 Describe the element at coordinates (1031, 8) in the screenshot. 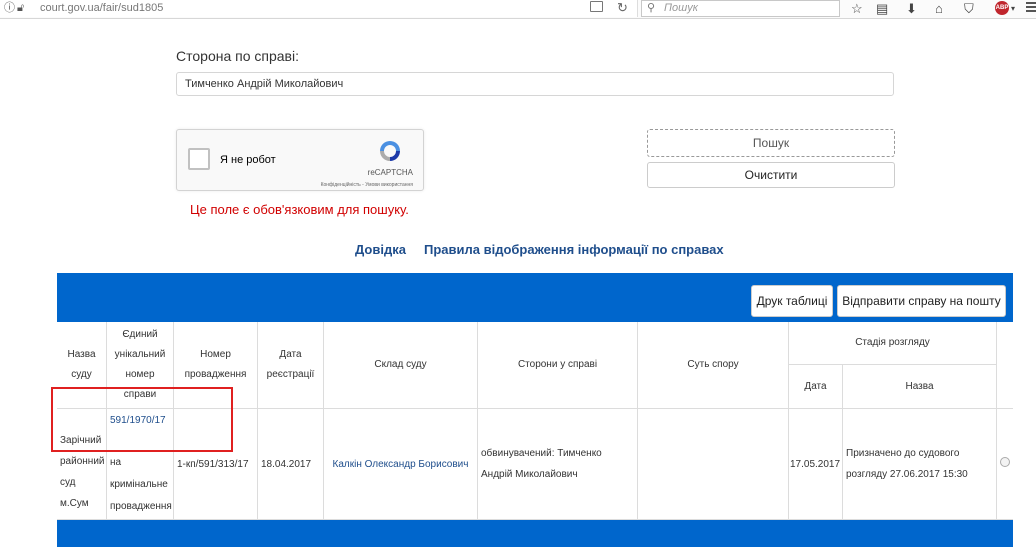

I see `menu-icon` at that location.